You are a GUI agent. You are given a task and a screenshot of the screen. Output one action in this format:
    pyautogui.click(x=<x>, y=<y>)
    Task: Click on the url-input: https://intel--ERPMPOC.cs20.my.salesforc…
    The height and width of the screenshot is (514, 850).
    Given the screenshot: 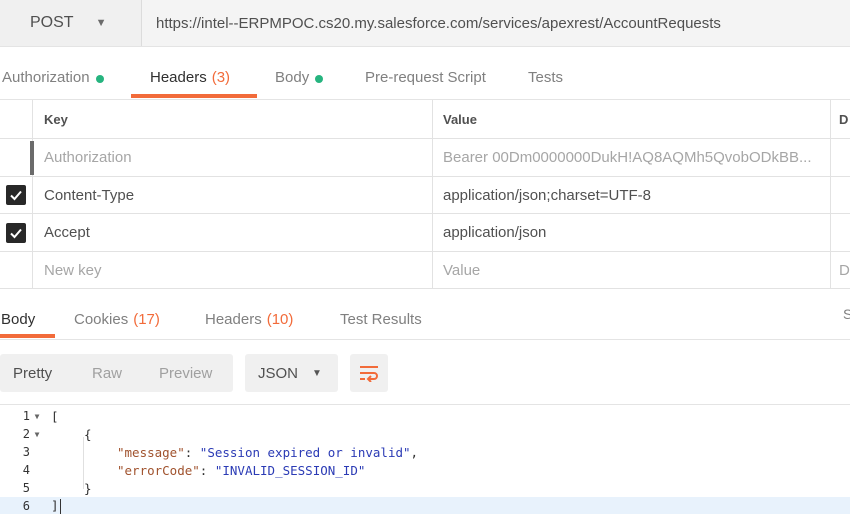 What is the action you would take?
    pyautogui.click(x=496, y=23)
    